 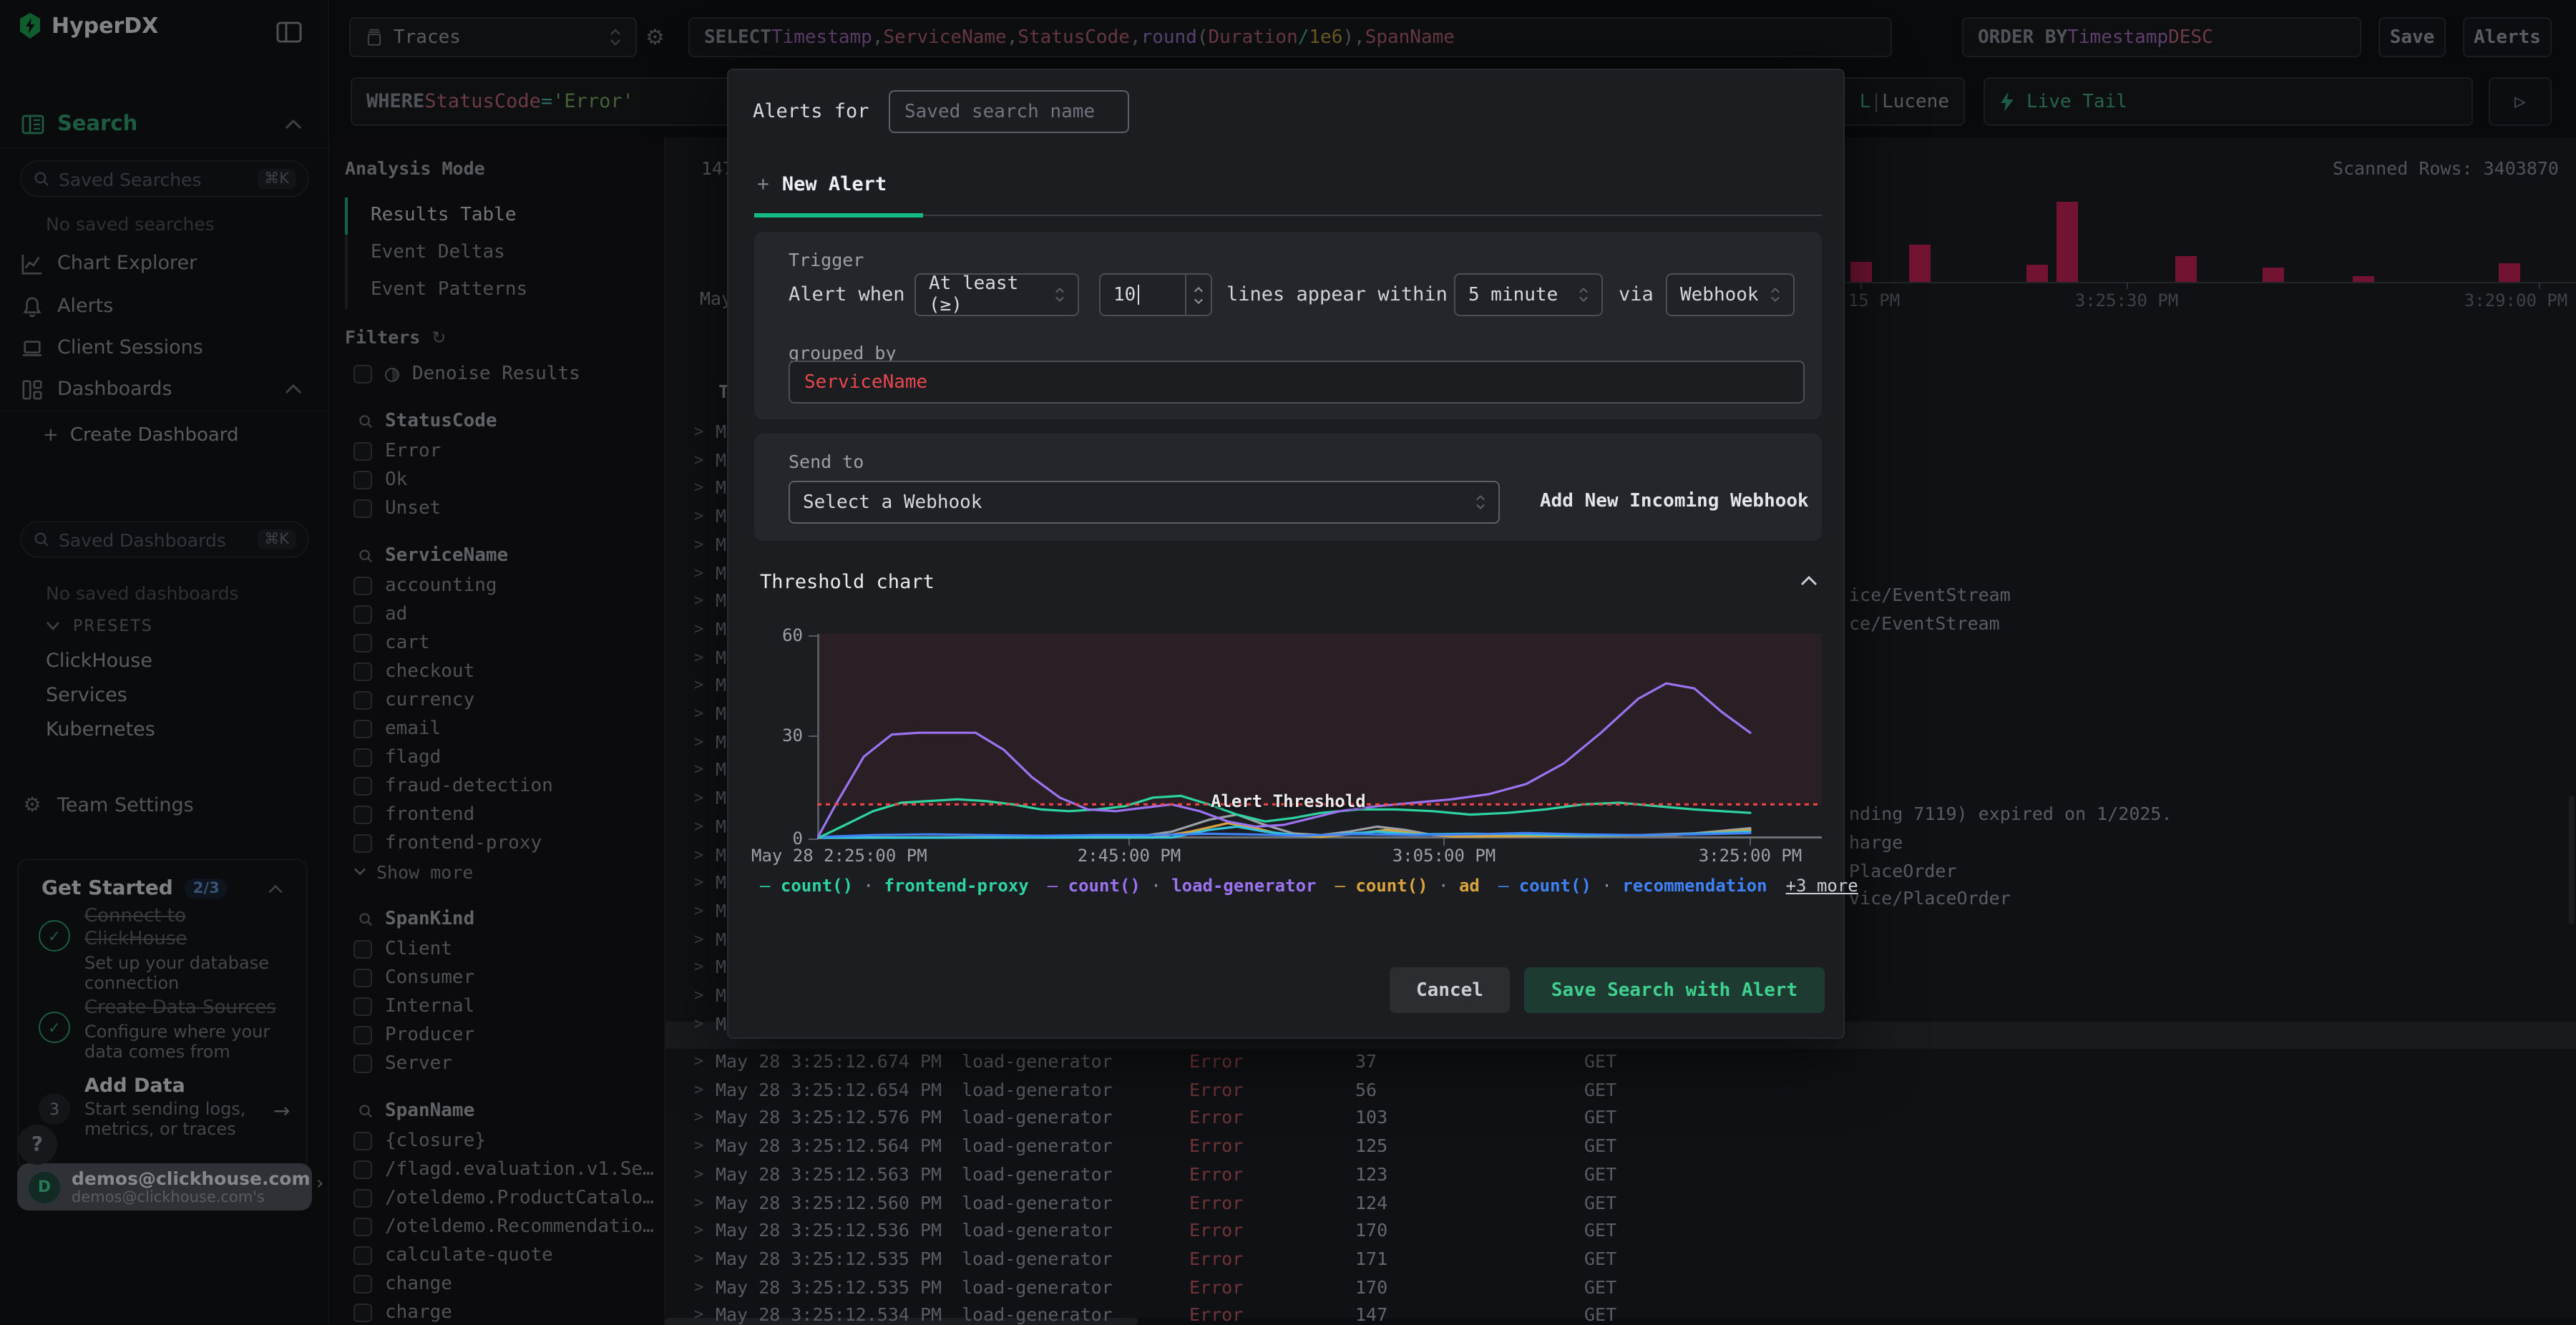 I want to click on cancel-button: Cancel, so click(x=1450, y=990).